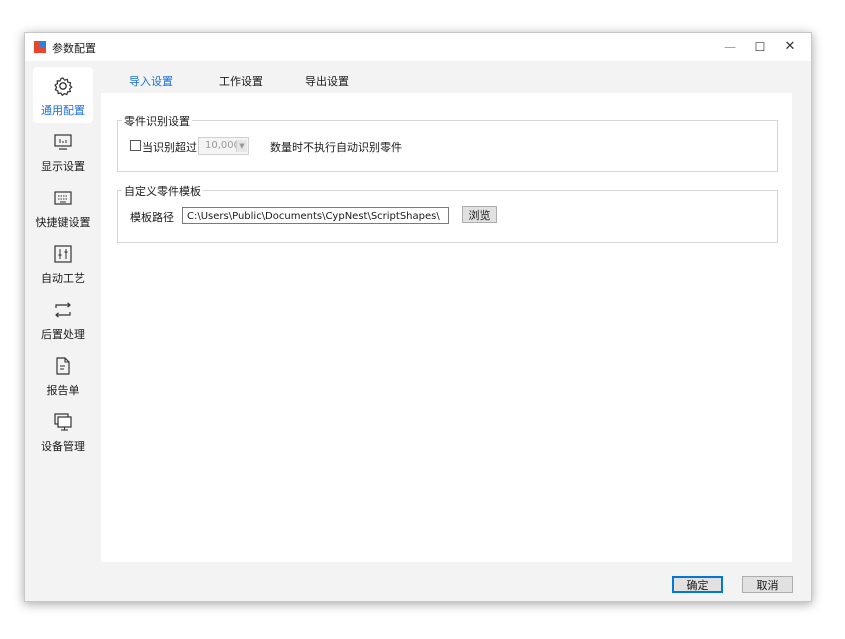 The width and height of the screenshot is (845, 639). What do you see at coordinates (730, 47) in the screenshot?
I see `minimize-button: —` at bounding box center [730, 47].